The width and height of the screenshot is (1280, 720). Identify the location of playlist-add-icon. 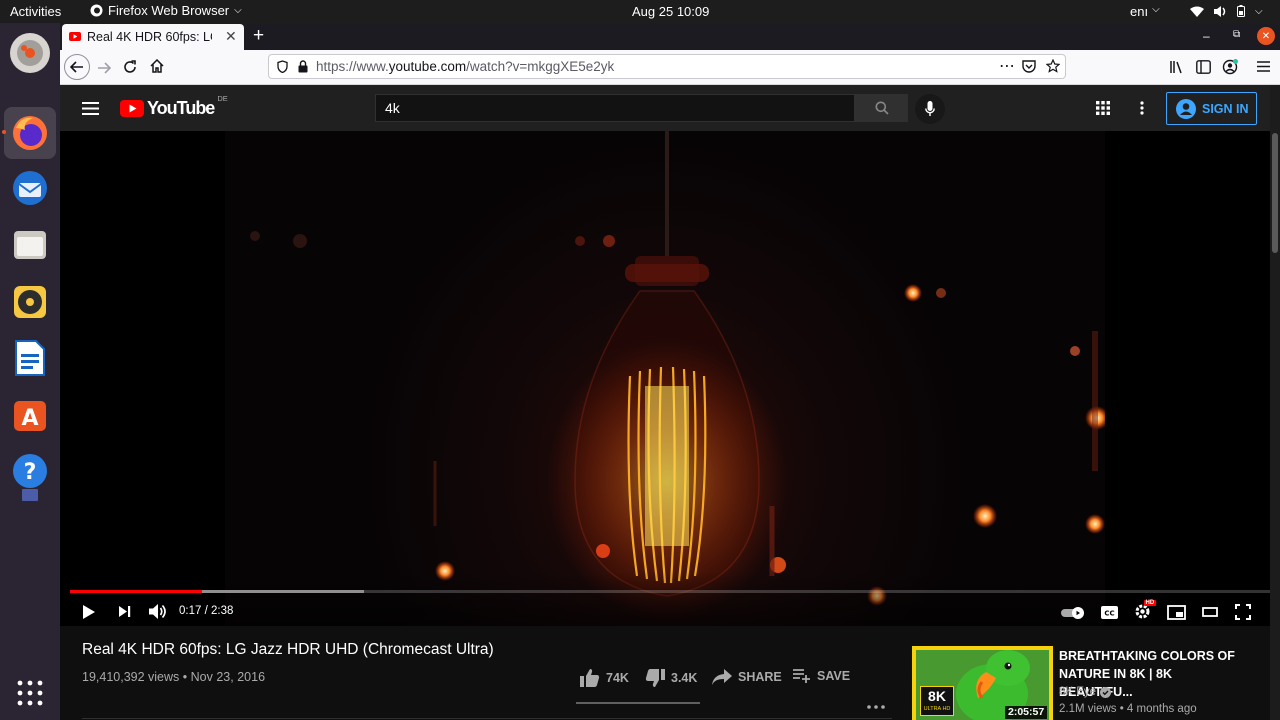
(801, 676).